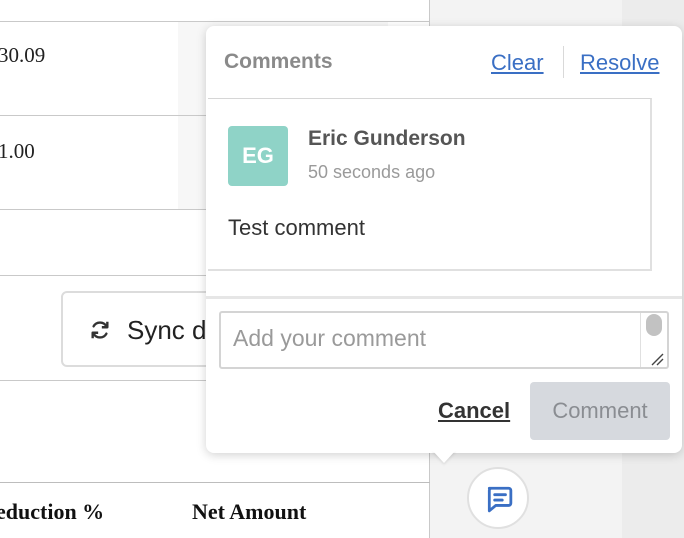 The height and width of the screenshot is (538, 684). What do you see at coordinates (249, 511) in the screenshot?
I see `column-header: Net Amount` at bounding box center [249, 511].